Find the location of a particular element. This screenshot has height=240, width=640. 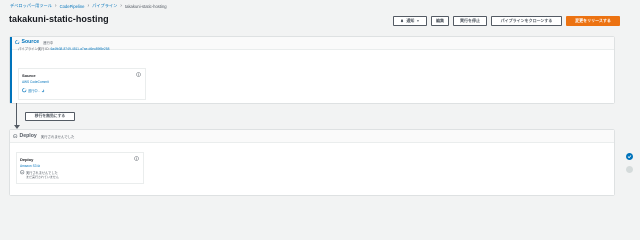

action-source-provider-link: AWS CodeCommit is located at coordinates (35, 82).